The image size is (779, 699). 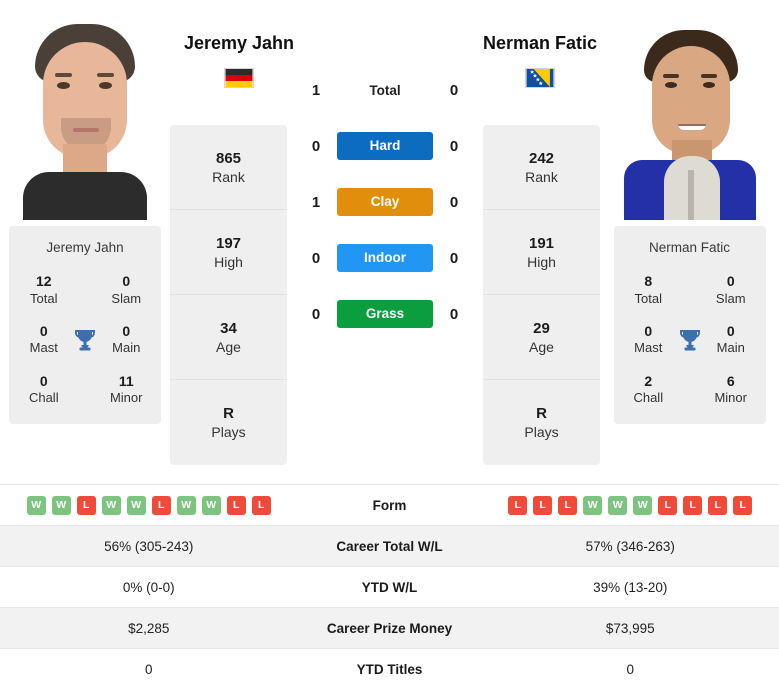 I want to click on age-value-left: 34, so click(x=228, y=328).